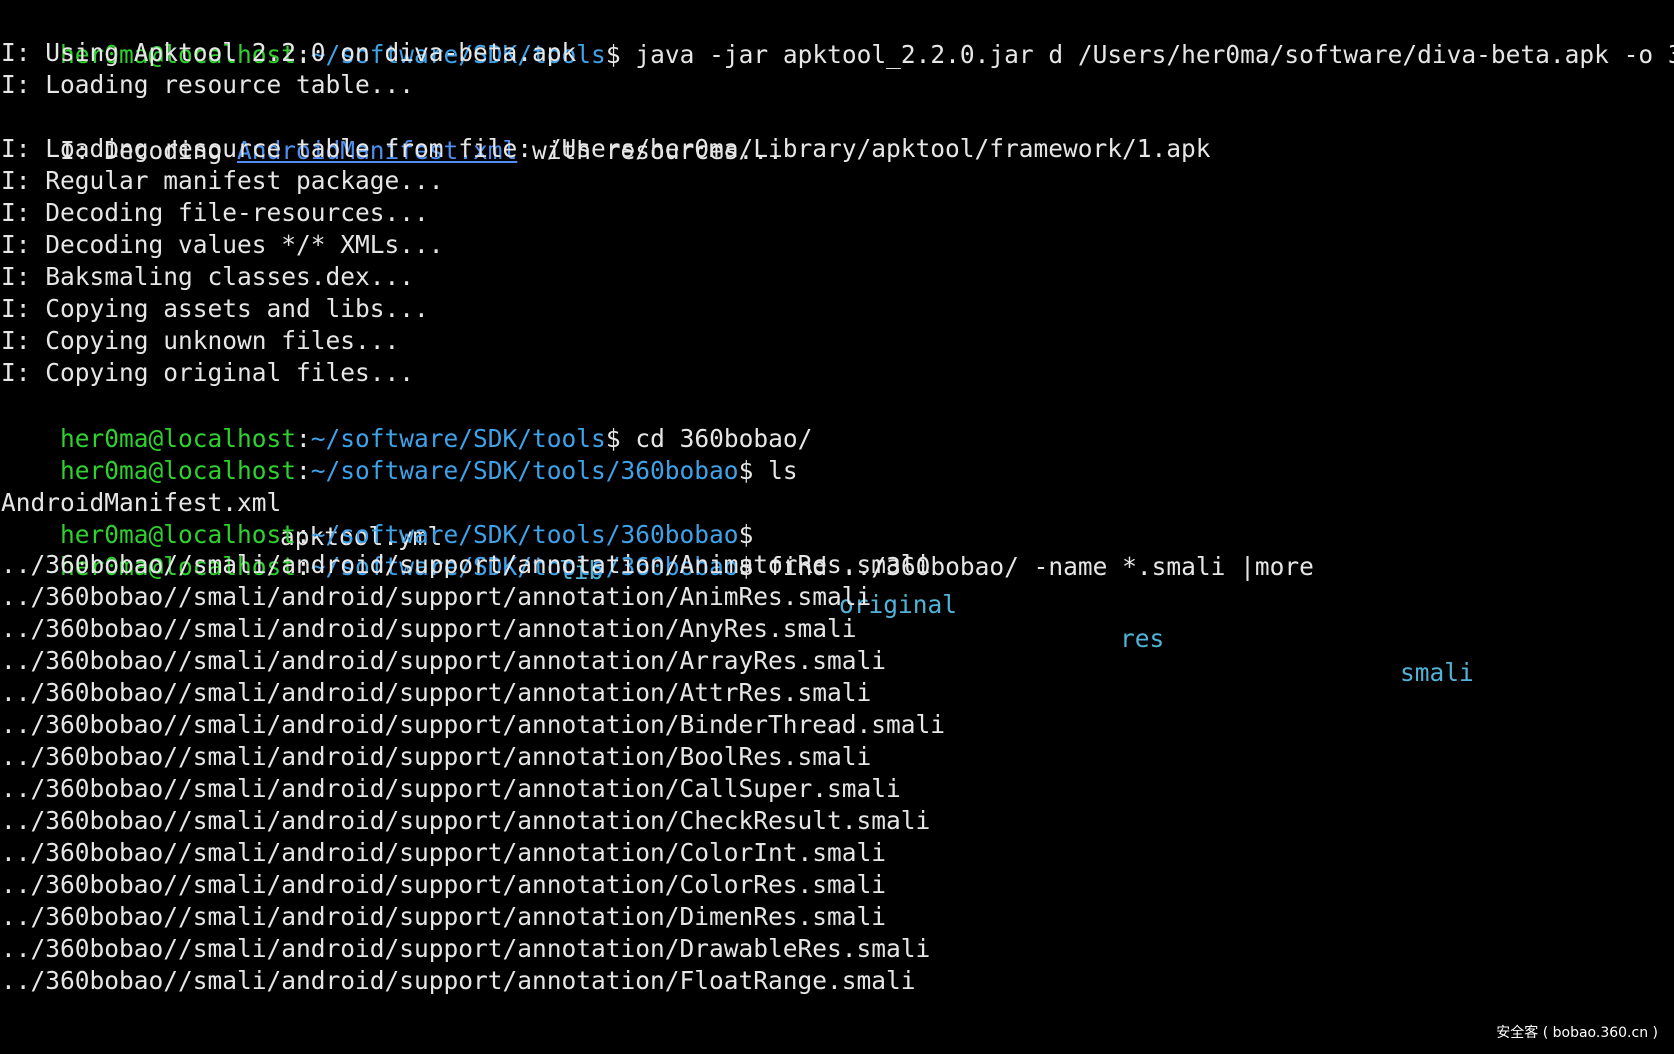  I want to click on prompt-symbol: $, so click(613, 54).